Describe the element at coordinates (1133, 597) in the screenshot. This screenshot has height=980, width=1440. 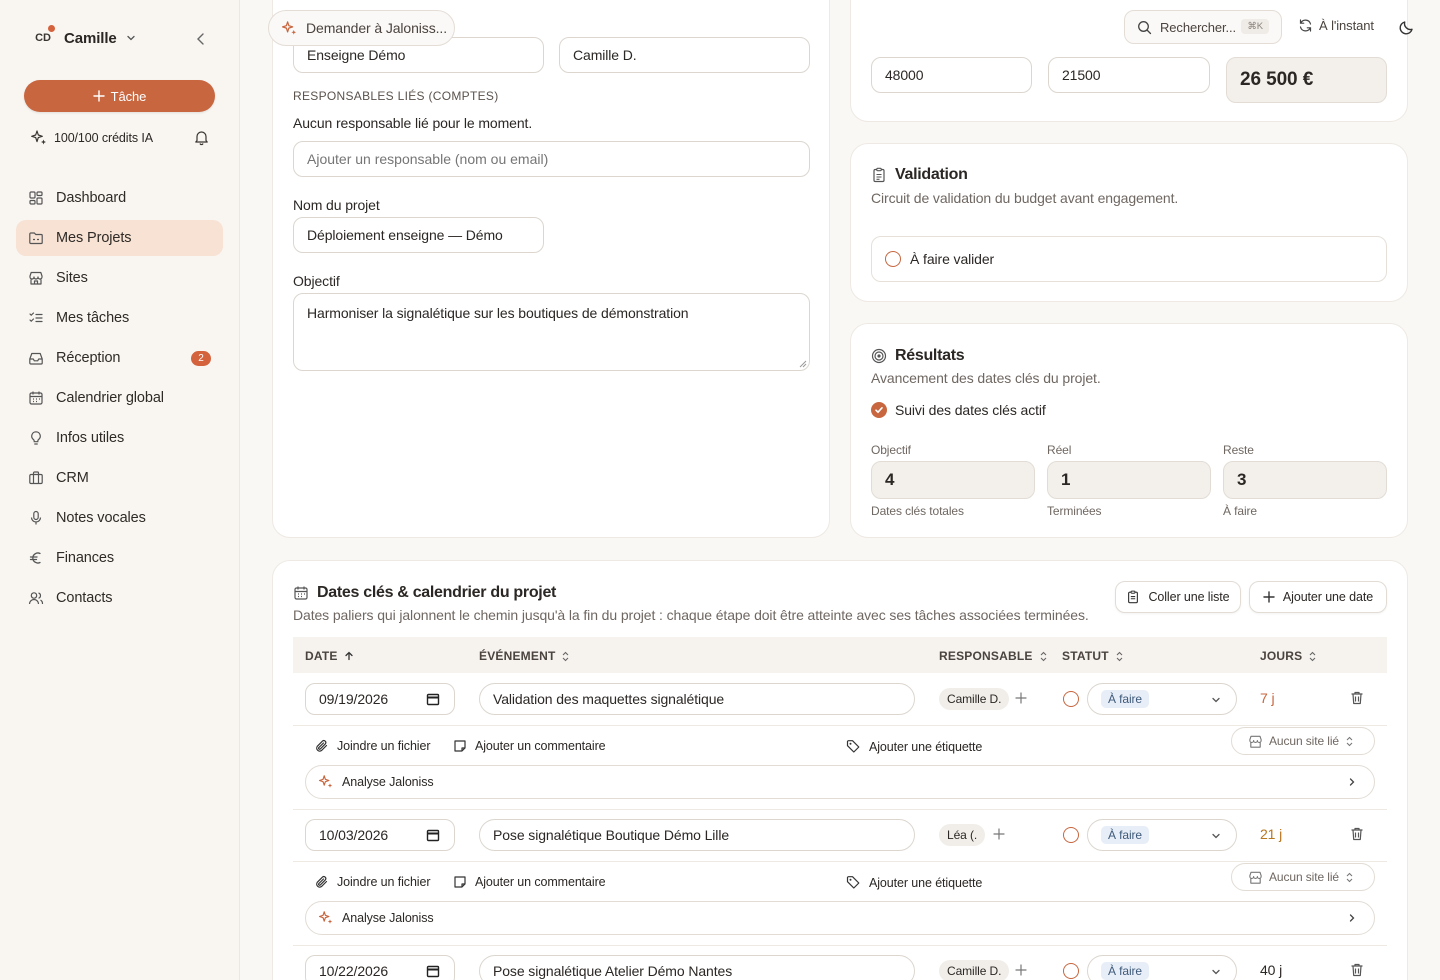
I see `clipboard-icon` at that location.